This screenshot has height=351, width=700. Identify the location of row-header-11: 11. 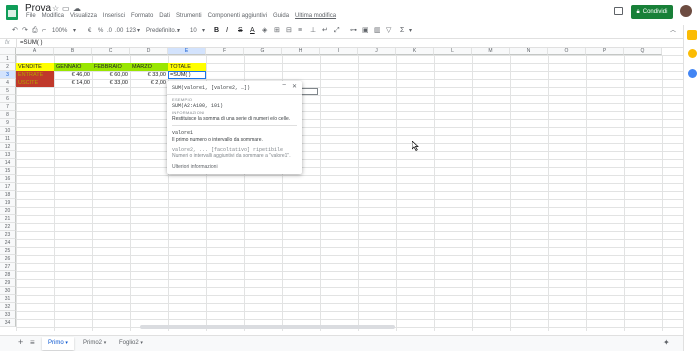
(8, 139).